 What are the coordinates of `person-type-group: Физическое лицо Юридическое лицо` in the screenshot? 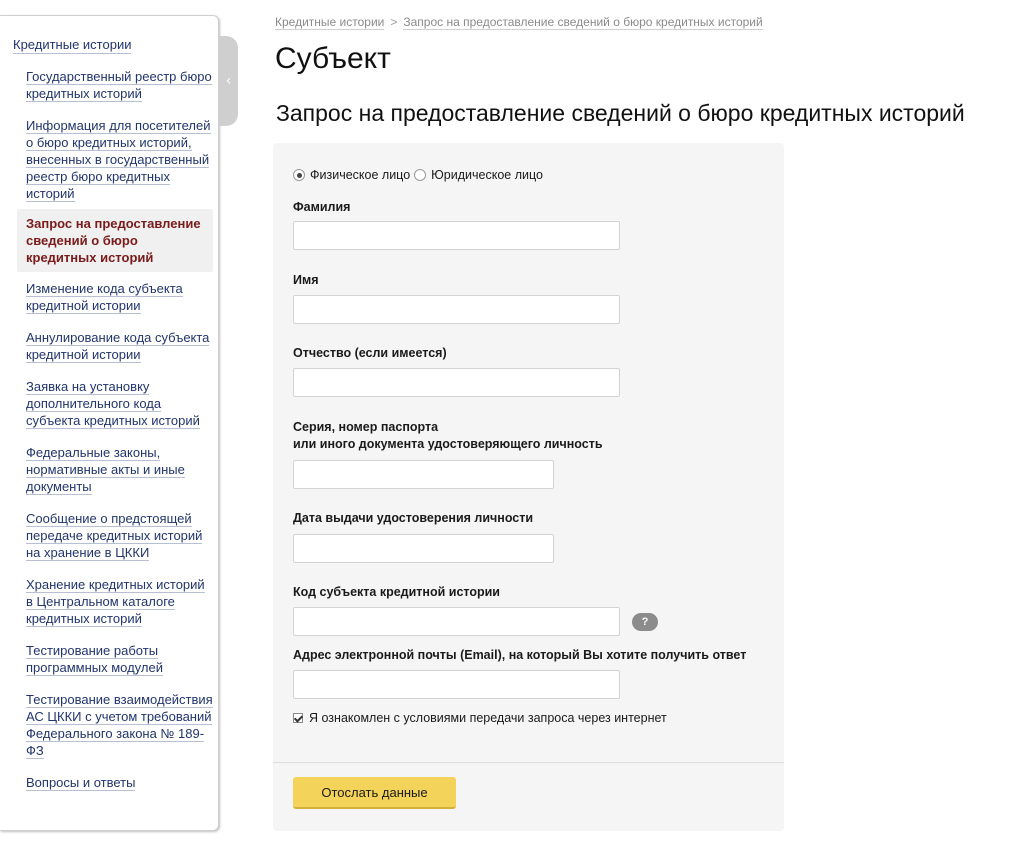 It's located at (420, 175).